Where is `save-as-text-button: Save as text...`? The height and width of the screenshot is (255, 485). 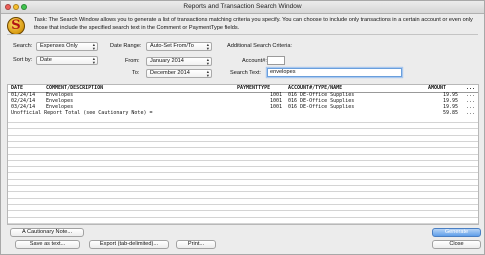 save-as-text-button: Save as text... is located at coordinates (47, 244).